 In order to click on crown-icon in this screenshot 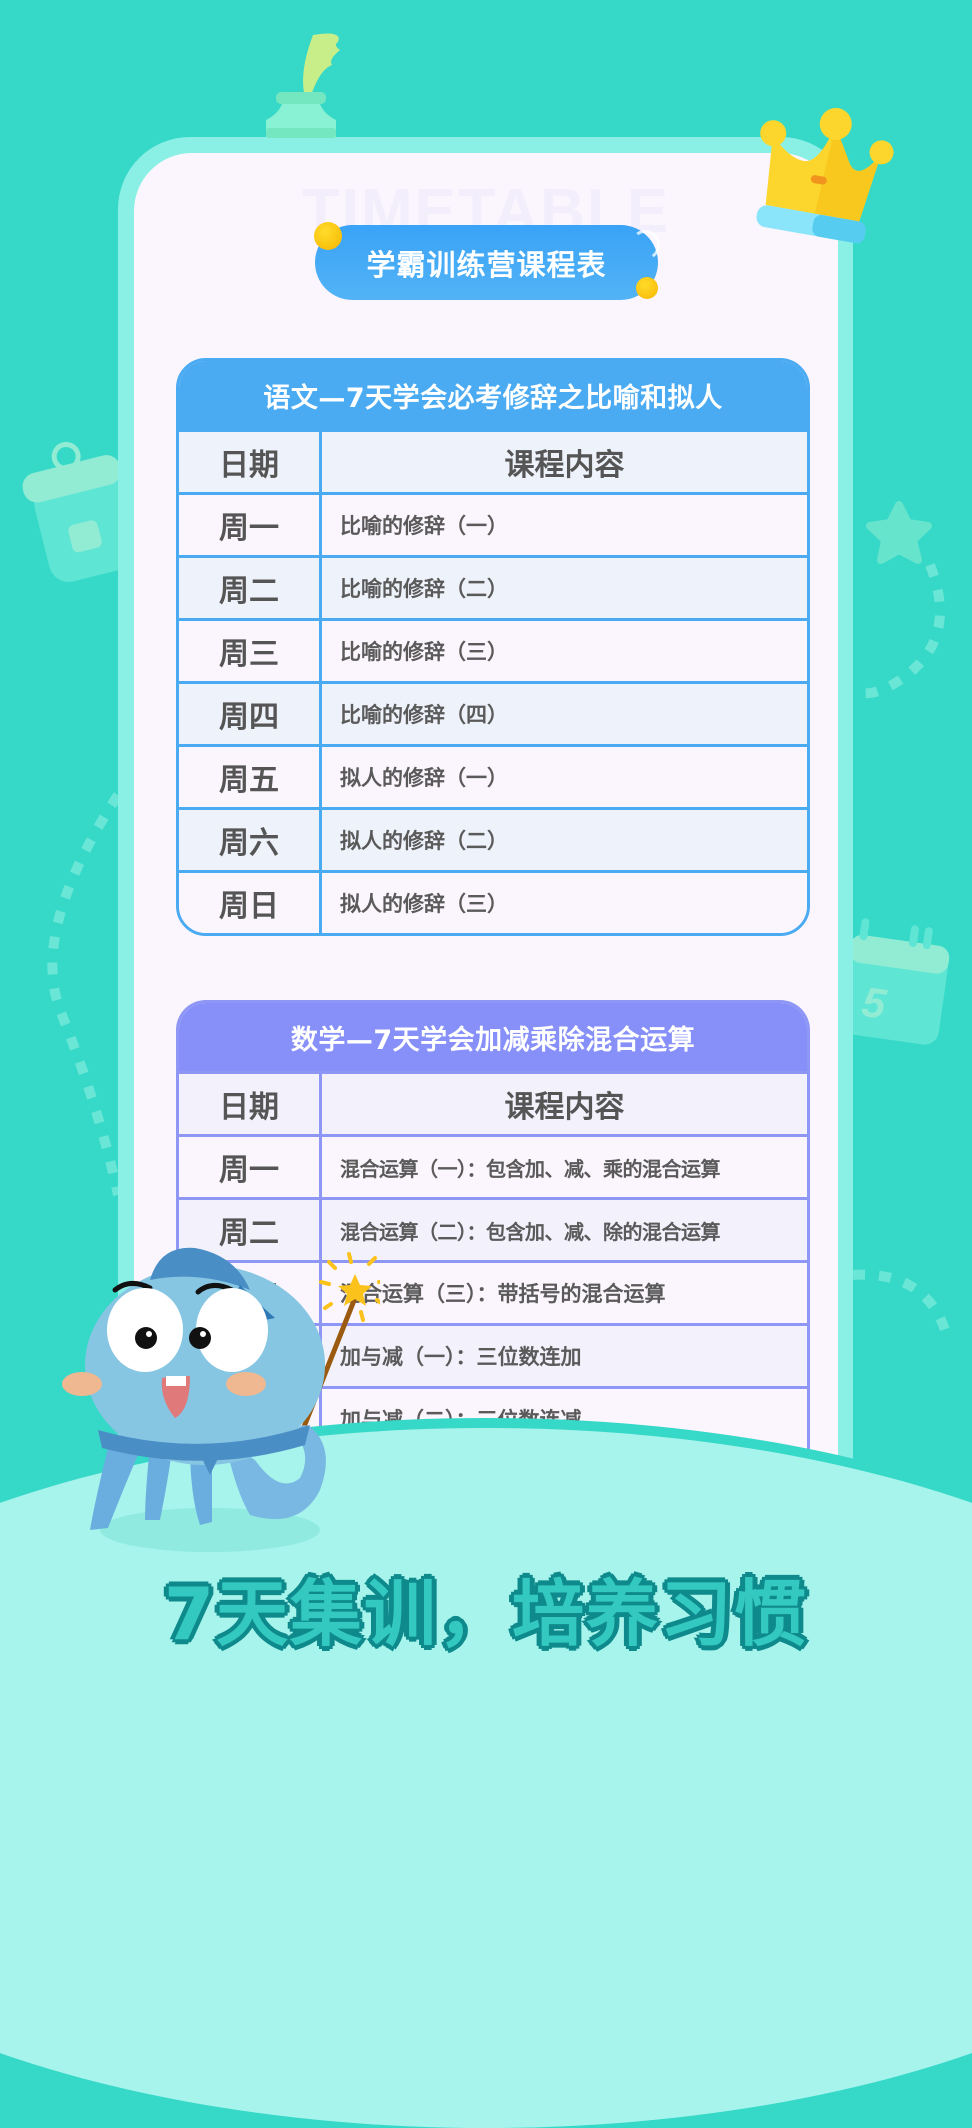, I will do `click(825, 175)`.